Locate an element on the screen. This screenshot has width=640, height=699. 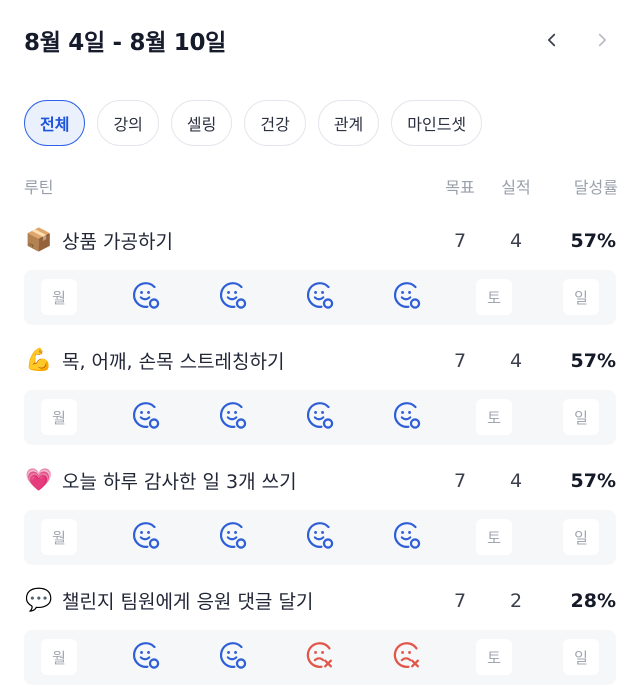
routine-title: 💪 목, 어깨, 손목 스트레칭하기 is located at coordinates (154, 360).